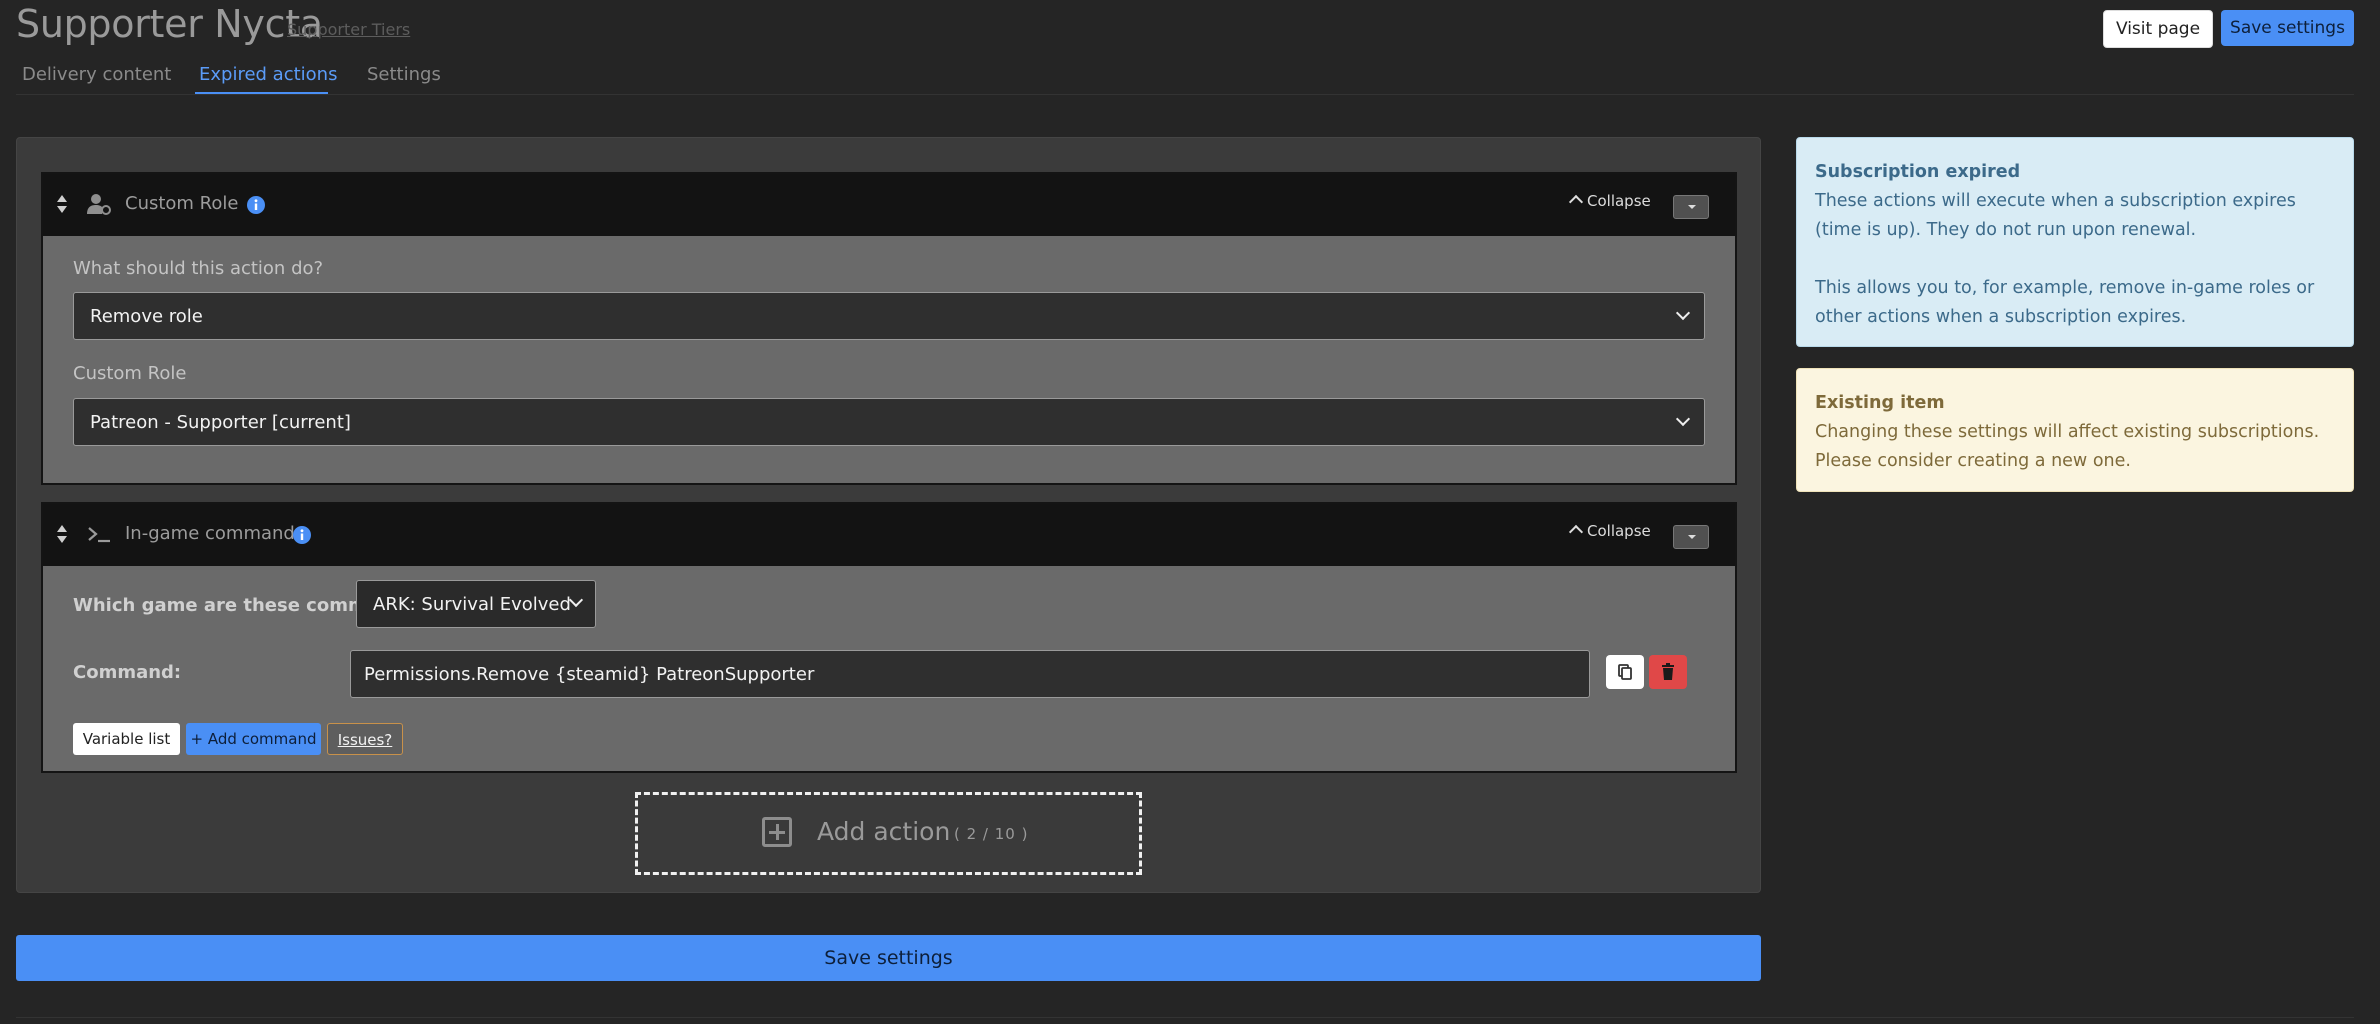 Image resolution: width=2380 pixels, height=1024 pixels. I want to click on tab-expired-actions: Expired actions, so click(268, 74).